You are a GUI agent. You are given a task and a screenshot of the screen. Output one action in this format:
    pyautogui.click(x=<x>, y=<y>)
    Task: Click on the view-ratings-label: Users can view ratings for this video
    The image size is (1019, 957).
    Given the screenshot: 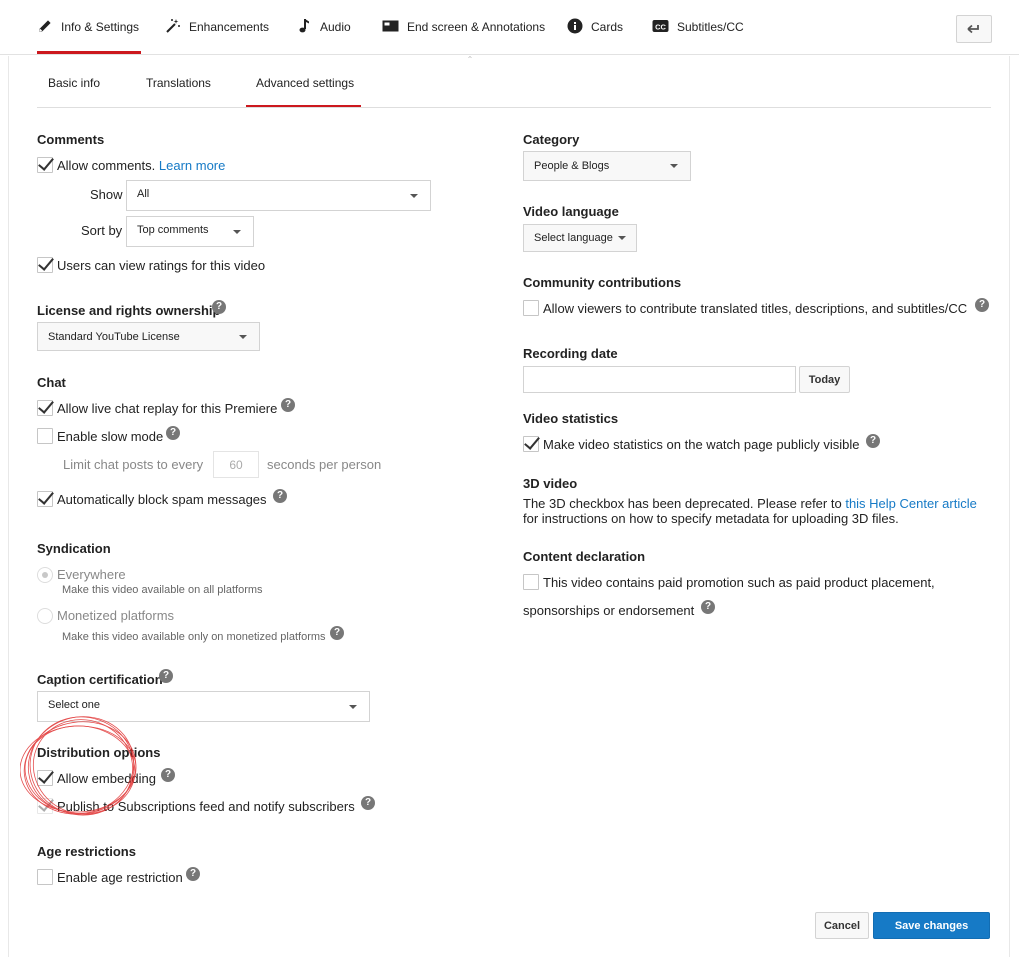 What is the action you would take?
    pyautogui.click(x=161, y=265)
    